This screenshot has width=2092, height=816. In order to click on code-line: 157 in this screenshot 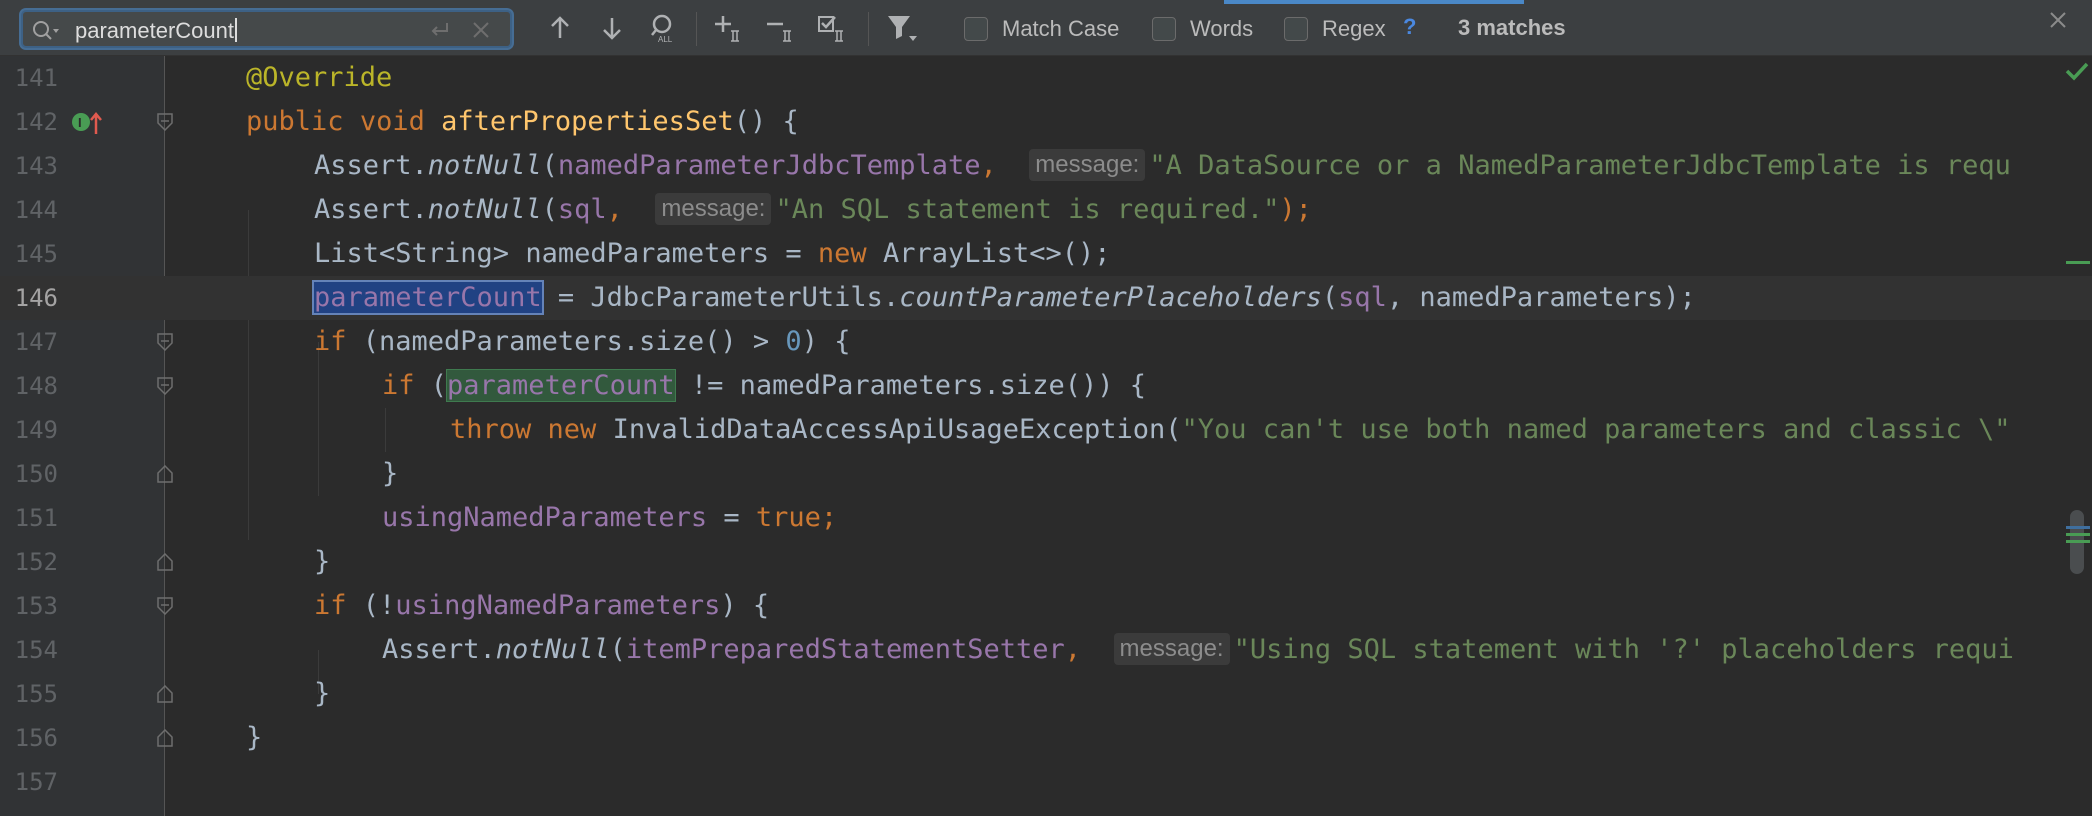, I will do `click(1046, 782)`.